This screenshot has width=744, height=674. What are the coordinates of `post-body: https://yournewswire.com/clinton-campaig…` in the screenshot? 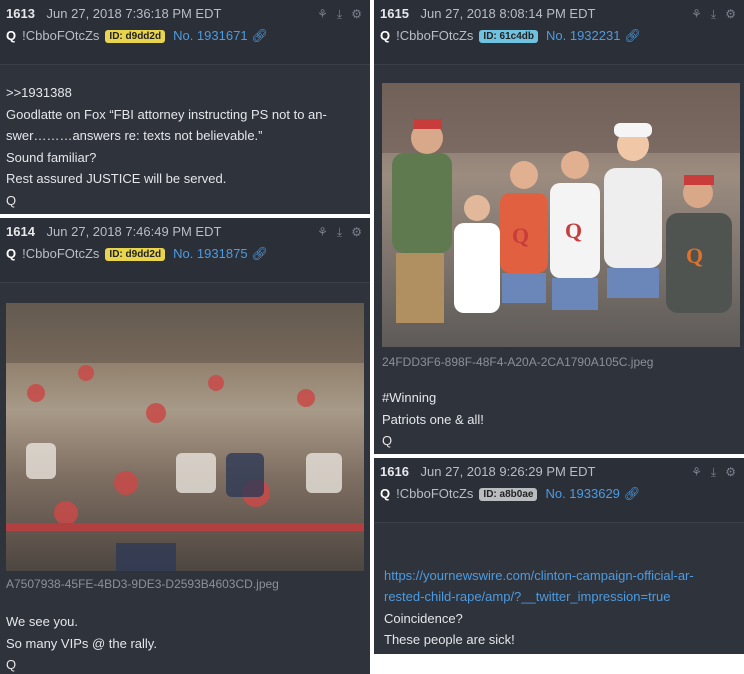 It's located at (559, 588).